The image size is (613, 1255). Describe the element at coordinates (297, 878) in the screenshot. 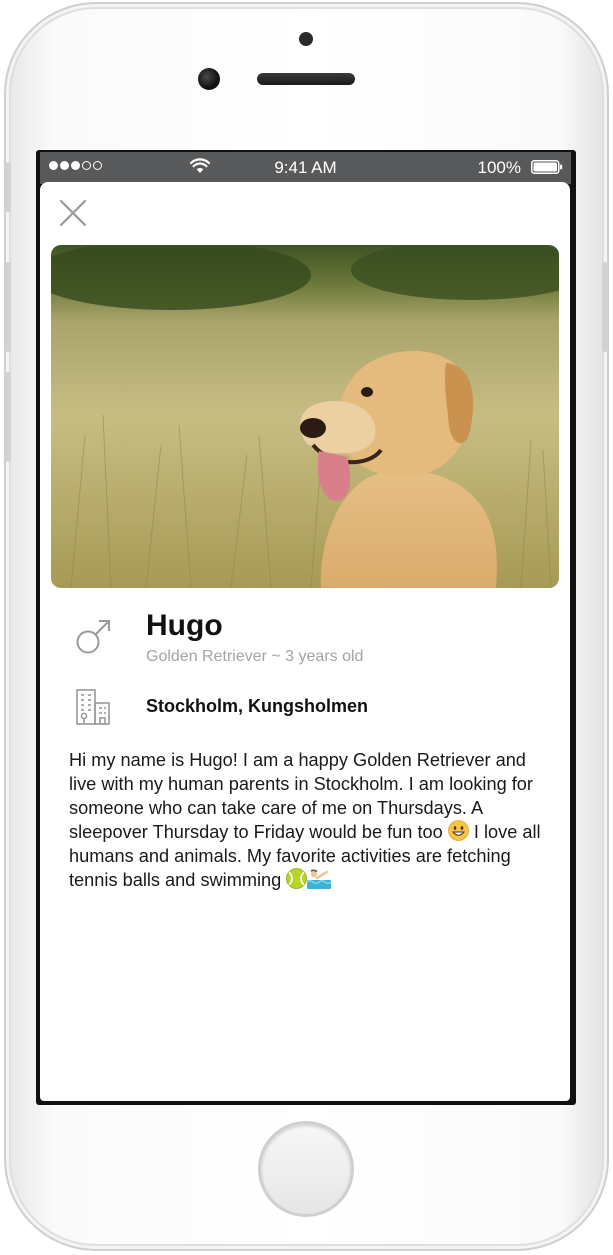

I see `tennis-ball-emoji` at that location.